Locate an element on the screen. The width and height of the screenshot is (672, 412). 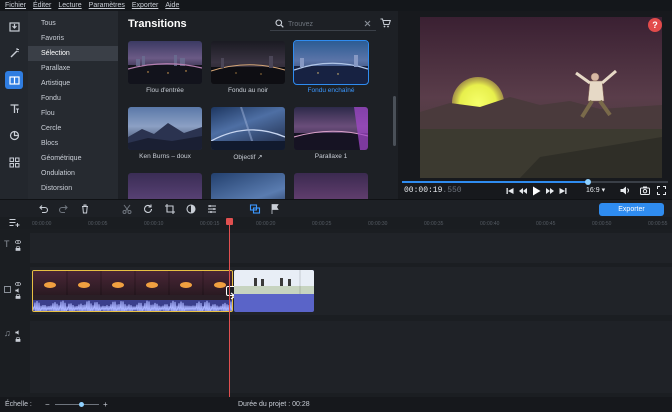
category-geometrique: Géométrique is located at coordinates (73, 158).